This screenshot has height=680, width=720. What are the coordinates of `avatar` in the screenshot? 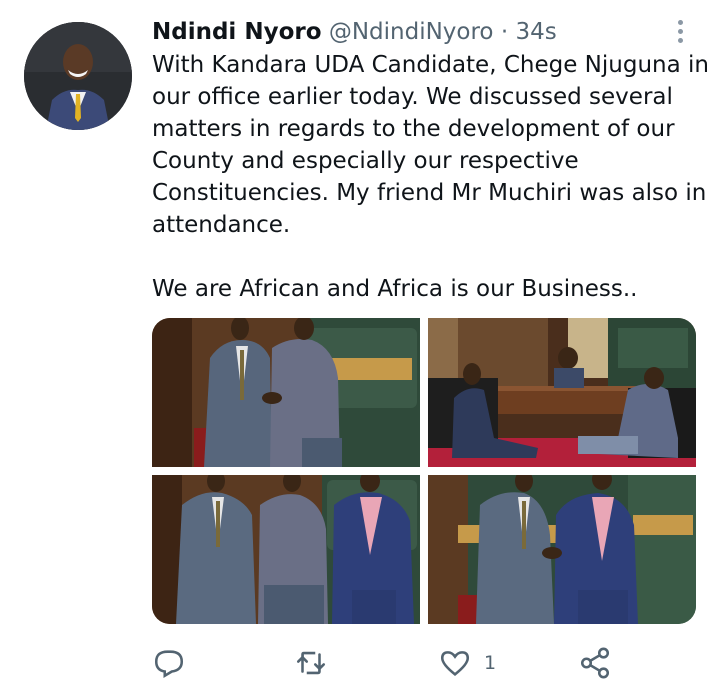 It's located at (78, 76).